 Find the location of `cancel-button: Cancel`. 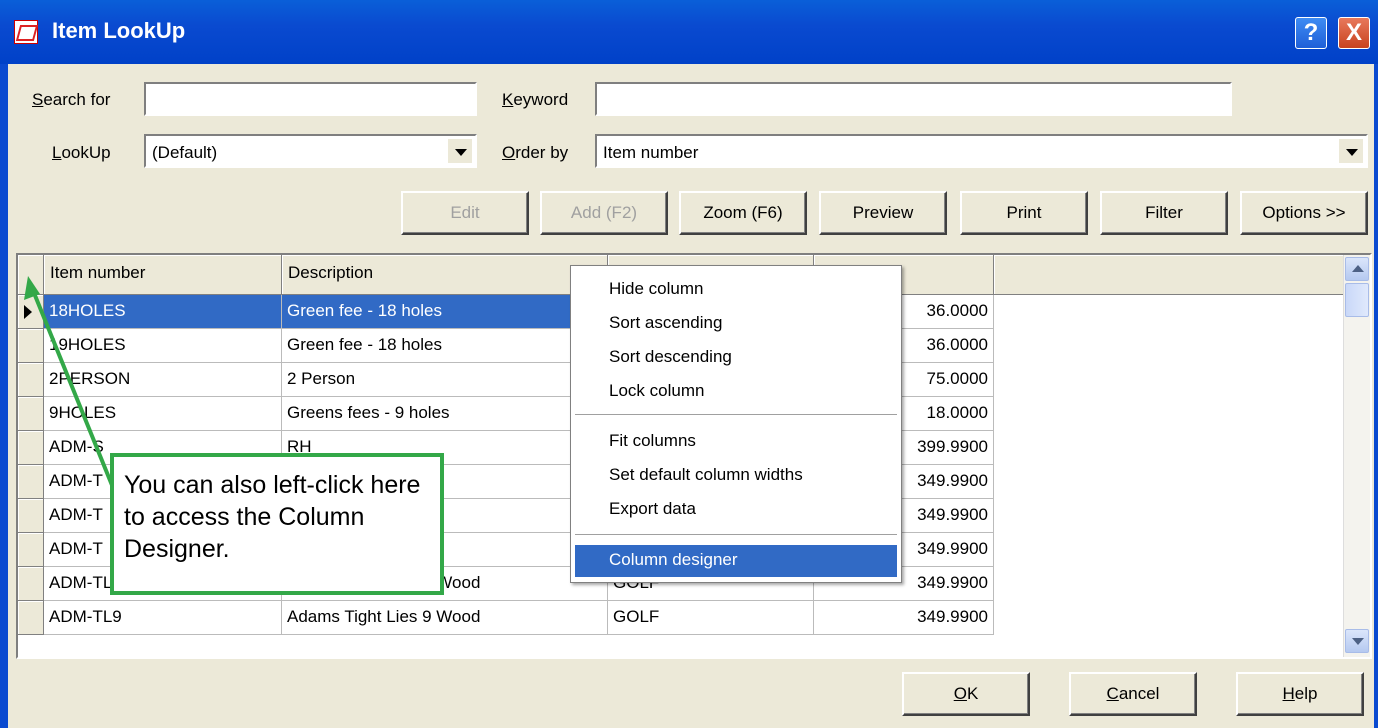

cancel-button: Cancel is located at coordinates (1133, 694).